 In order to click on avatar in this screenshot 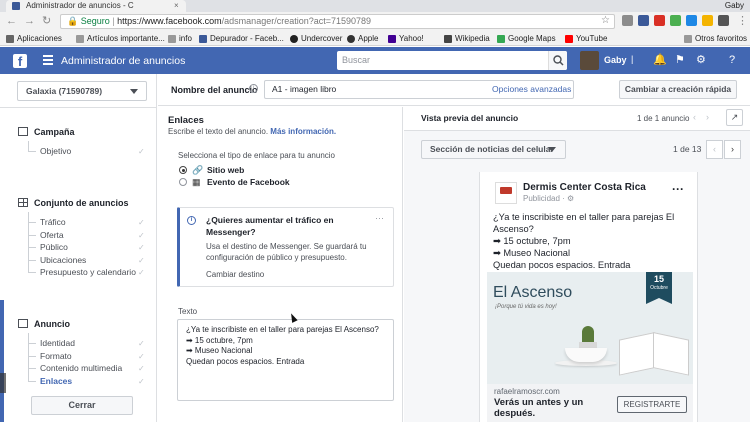, I will do `click(589, 60)`.